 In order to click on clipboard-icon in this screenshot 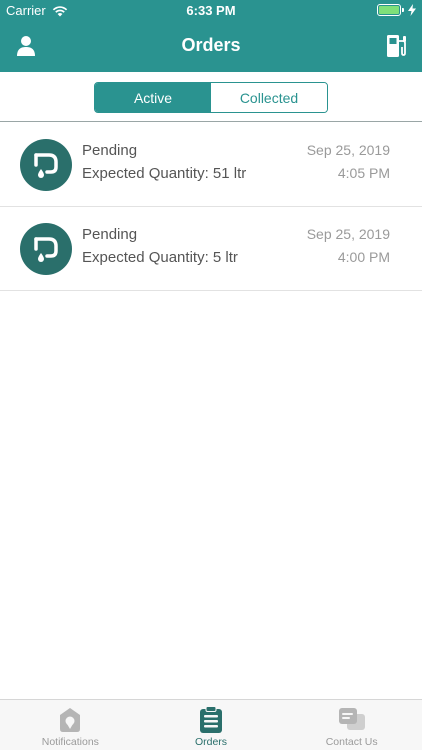, I will do `click(211, 720)`.